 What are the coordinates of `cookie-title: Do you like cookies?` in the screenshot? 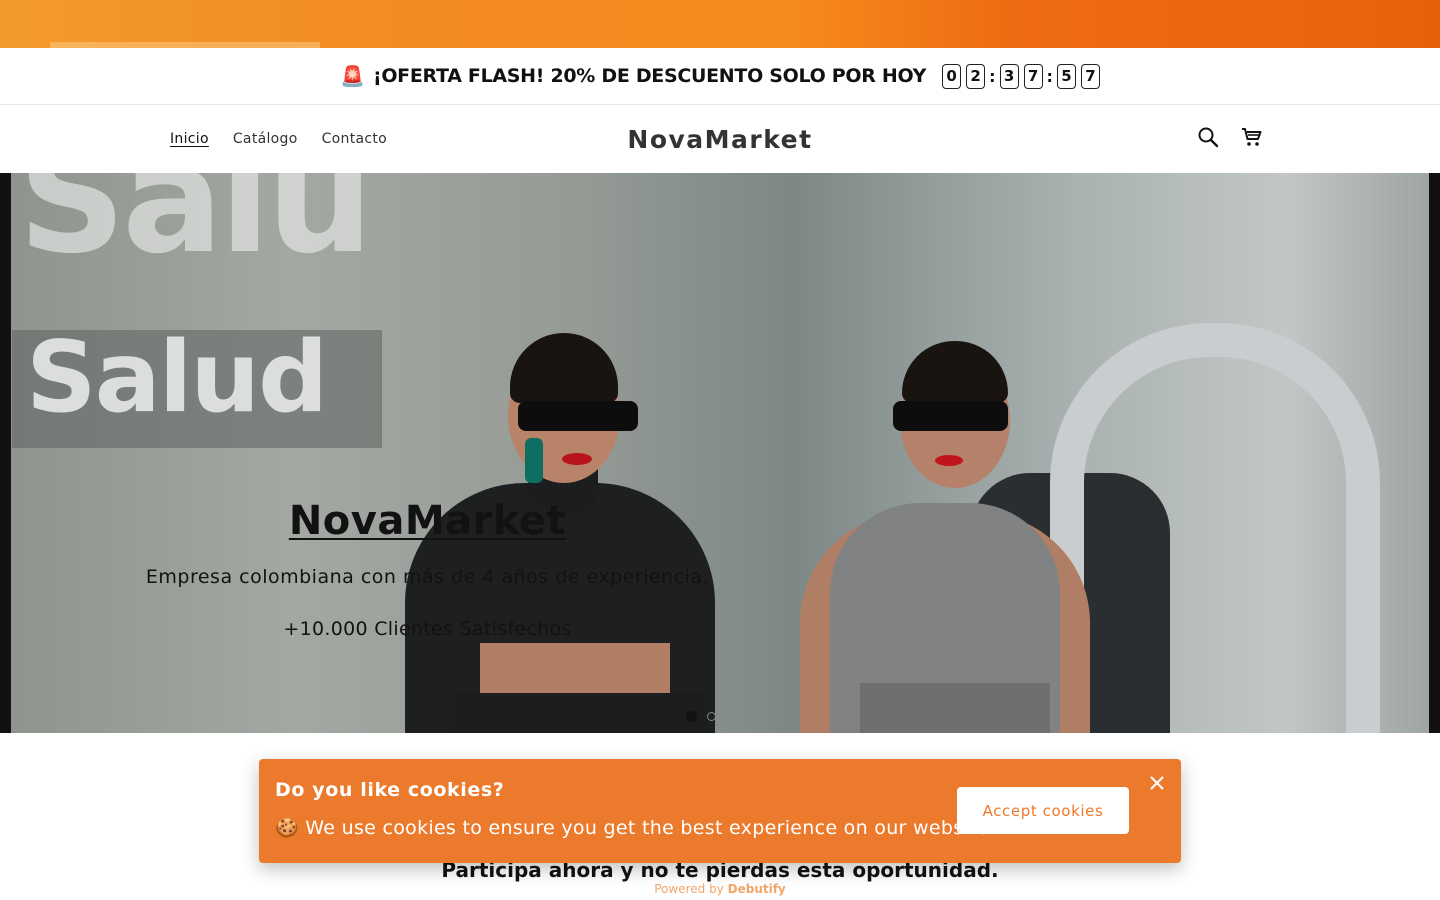 It's located at (390, 790).